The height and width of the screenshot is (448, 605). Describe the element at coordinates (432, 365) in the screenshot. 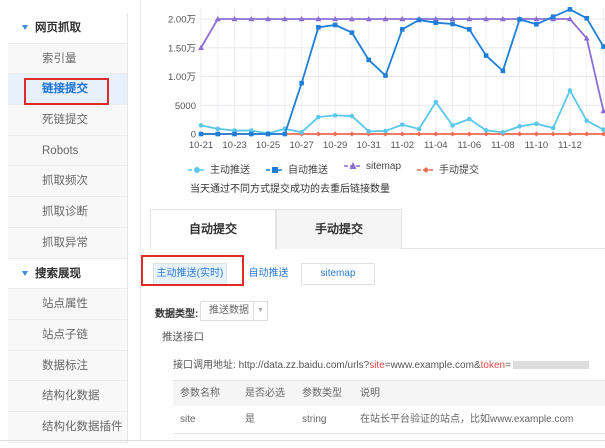

I see `url-text: =www.example.com&` at that location.